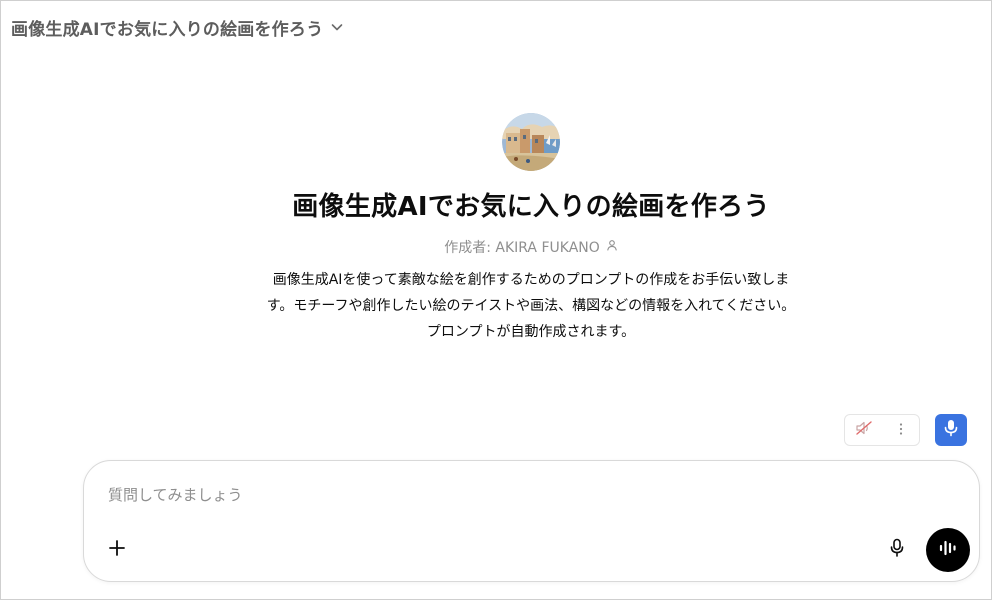  I want to click on author-label: 作成者: AKIRA FUKANO, so click(522, 248).